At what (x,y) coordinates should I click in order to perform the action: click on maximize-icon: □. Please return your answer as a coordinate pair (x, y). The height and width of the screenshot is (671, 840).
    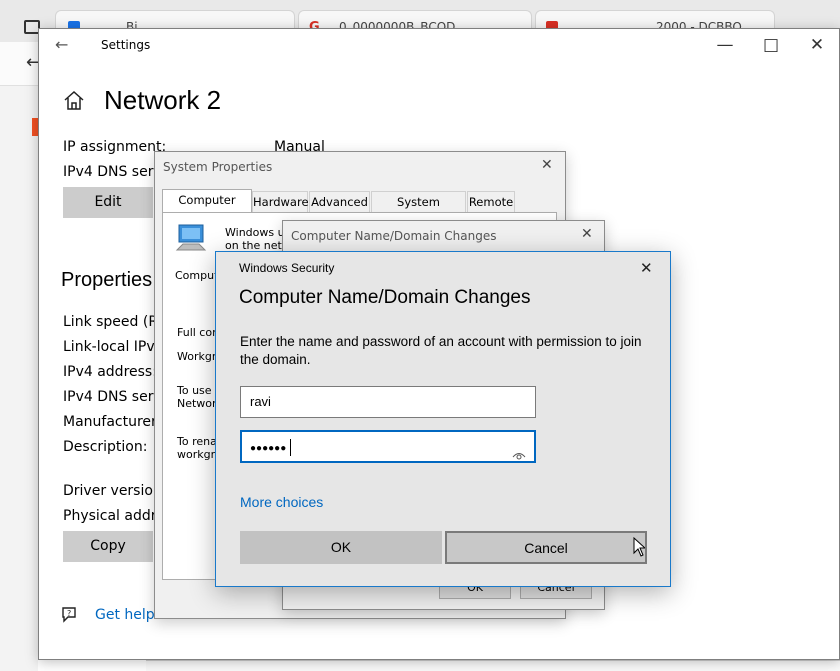
    Looking at the image, I should click on (771, 45).